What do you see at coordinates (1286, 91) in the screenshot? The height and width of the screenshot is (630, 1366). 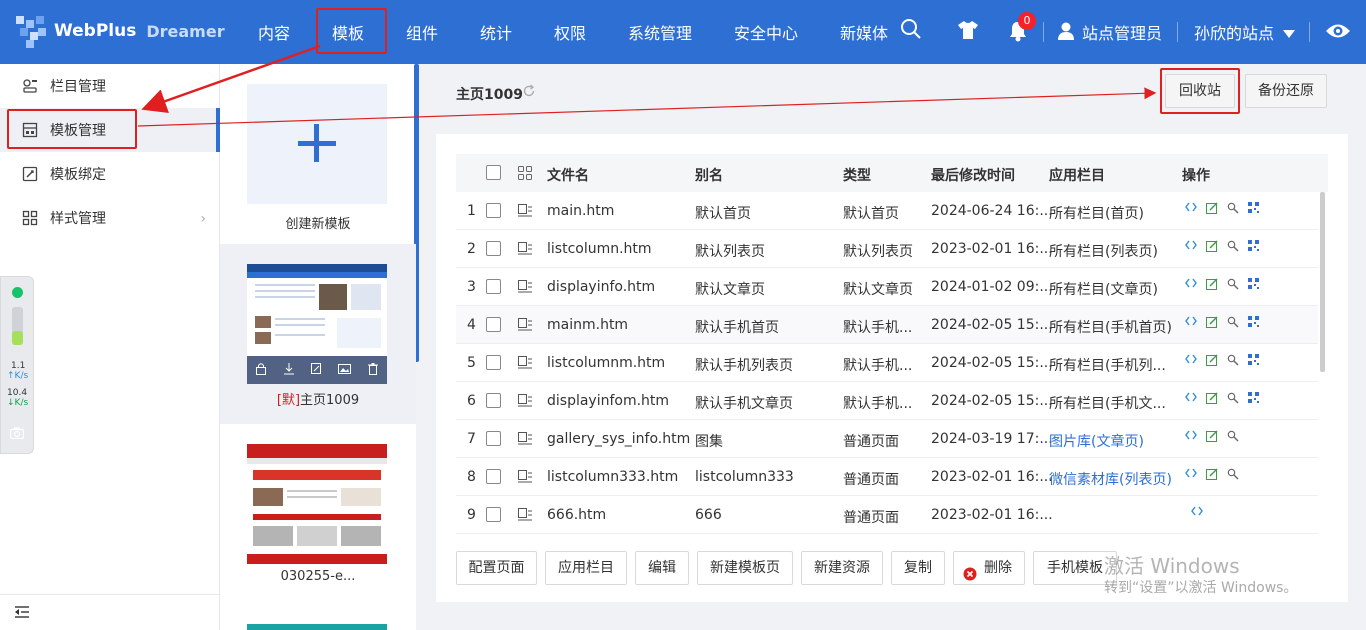 I see `backup-restore-button: 备份还原` at bounding box center [1286, 91].